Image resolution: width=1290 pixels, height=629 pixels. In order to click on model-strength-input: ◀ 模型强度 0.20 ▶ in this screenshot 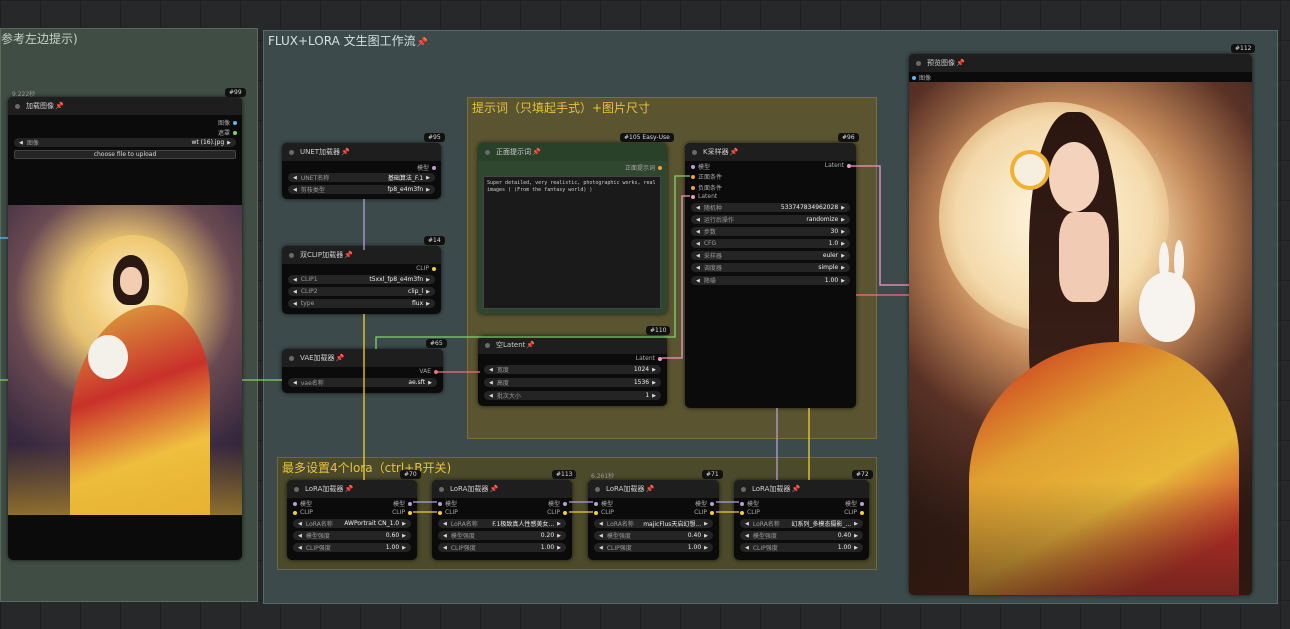, I will do `click(502, 535)`.